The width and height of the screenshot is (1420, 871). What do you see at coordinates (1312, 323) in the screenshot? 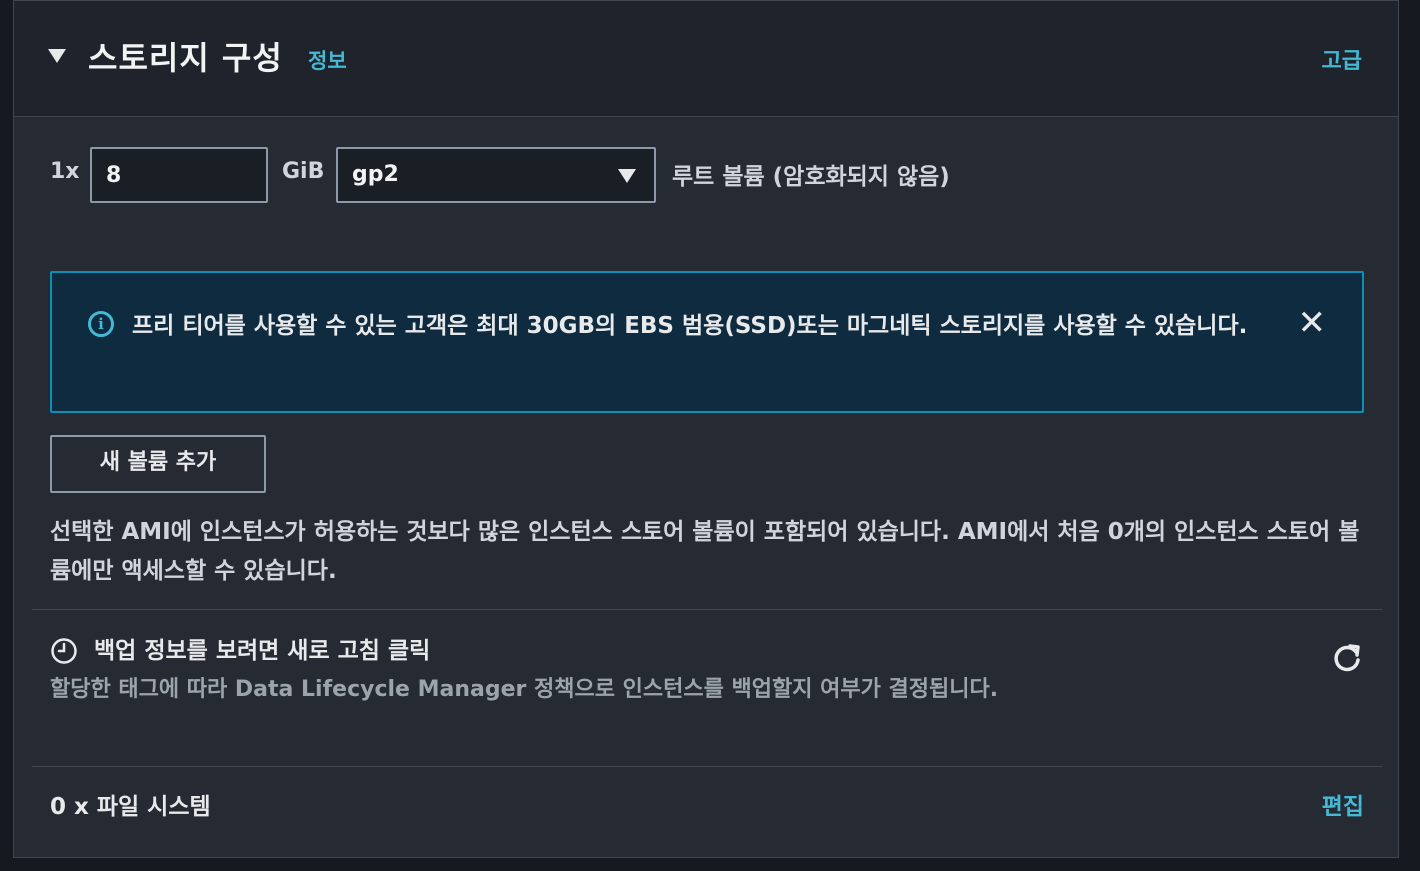
I see `close-icon: ✕` at bounding box center [1312, 323].